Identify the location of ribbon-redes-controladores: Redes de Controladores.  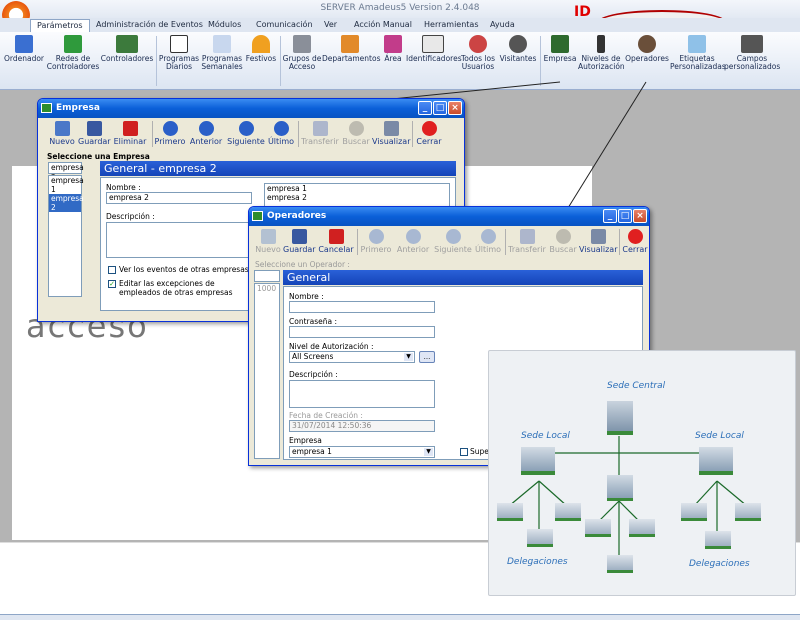
(73, 53).